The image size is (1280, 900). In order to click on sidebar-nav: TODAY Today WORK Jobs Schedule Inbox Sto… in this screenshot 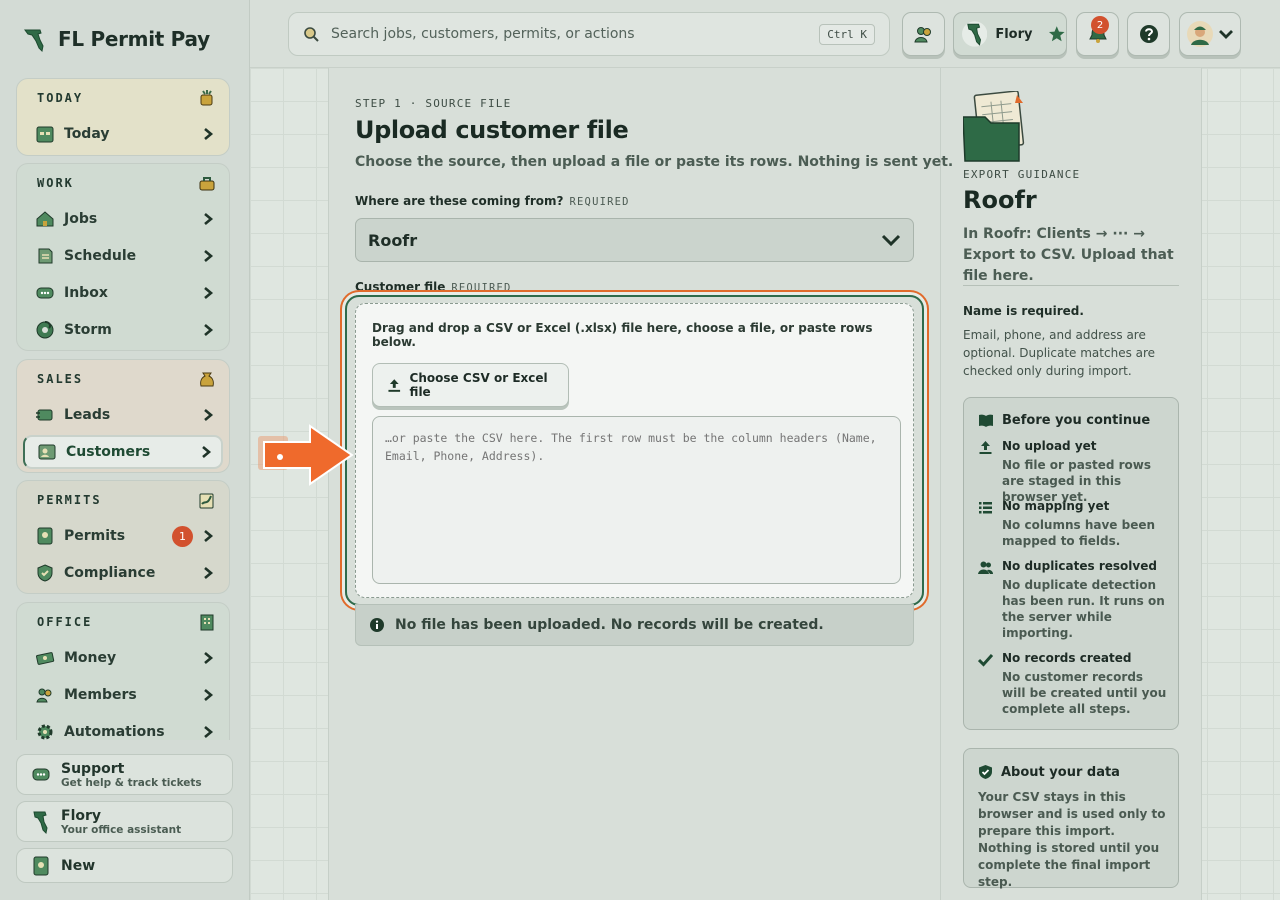, I will do `click(125, 409)`.